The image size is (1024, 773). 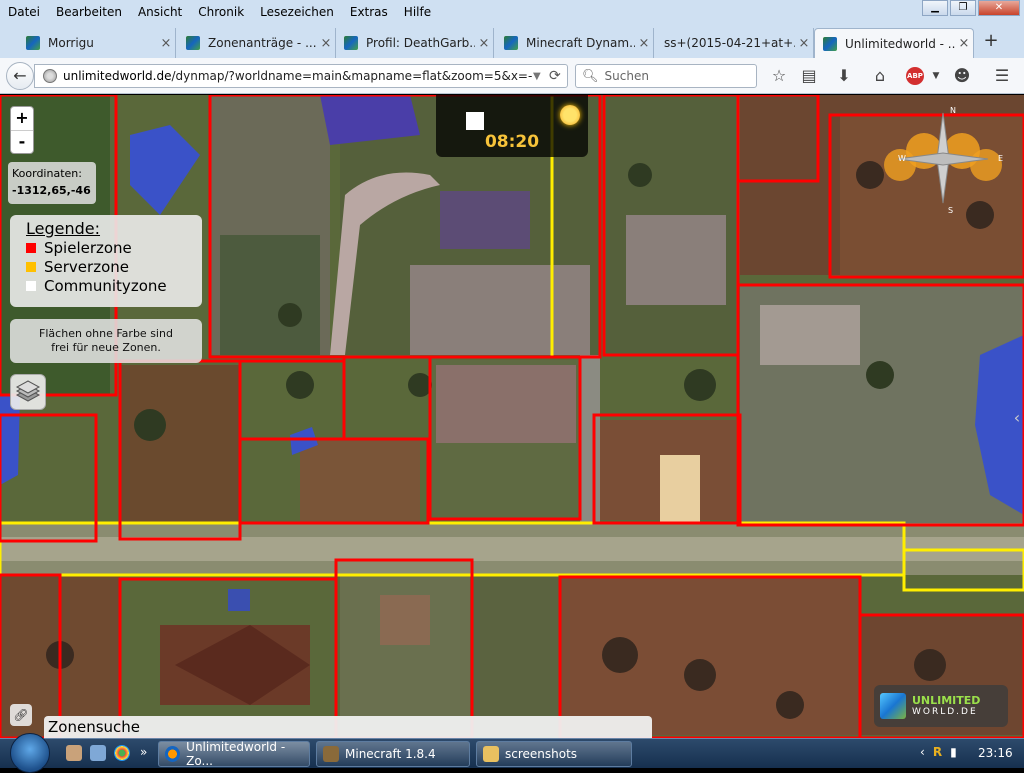 I want to click on menu-chronik: Chronik, so click(x=221, y=12).